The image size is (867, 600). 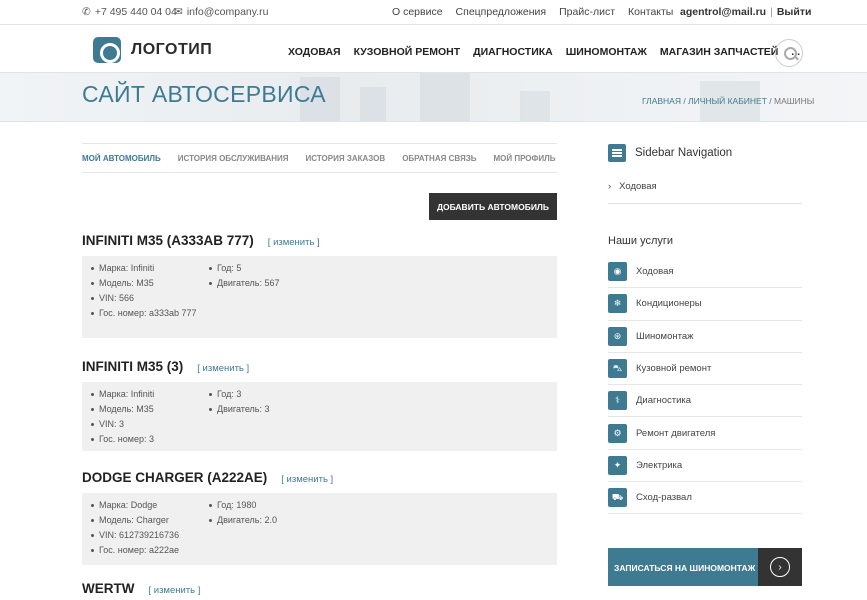 What do you see at coordinates (314, 52) in the screenshot?
I see `nav-chassis: ХОДОВАЯ` at bounding box center [314, 52].